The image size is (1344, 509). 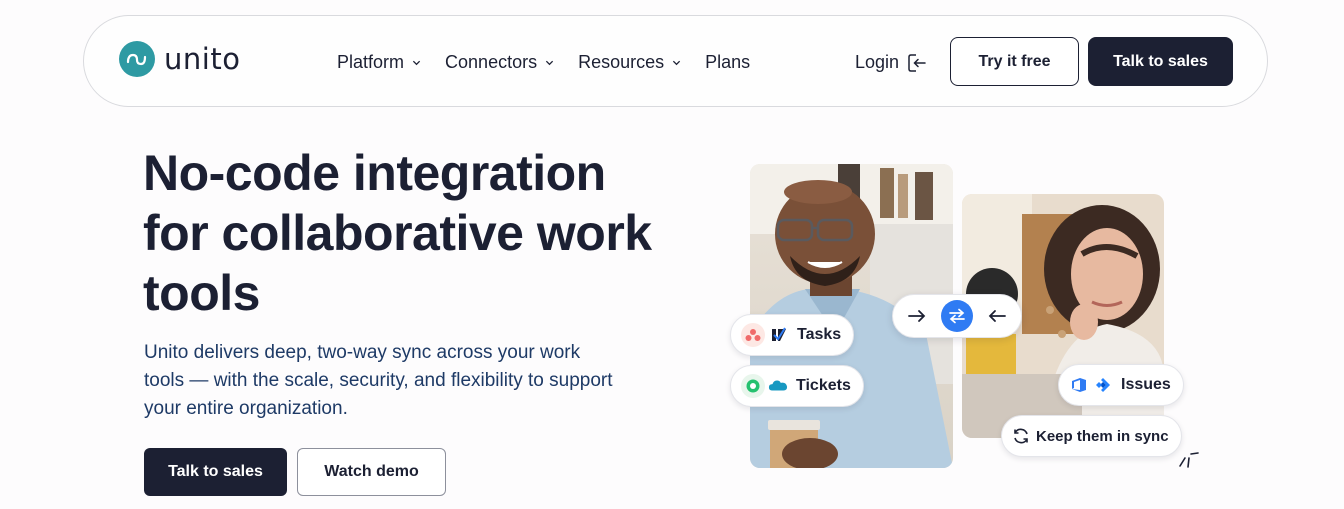 I want to click on login-icon, so click(x=917, y=62).